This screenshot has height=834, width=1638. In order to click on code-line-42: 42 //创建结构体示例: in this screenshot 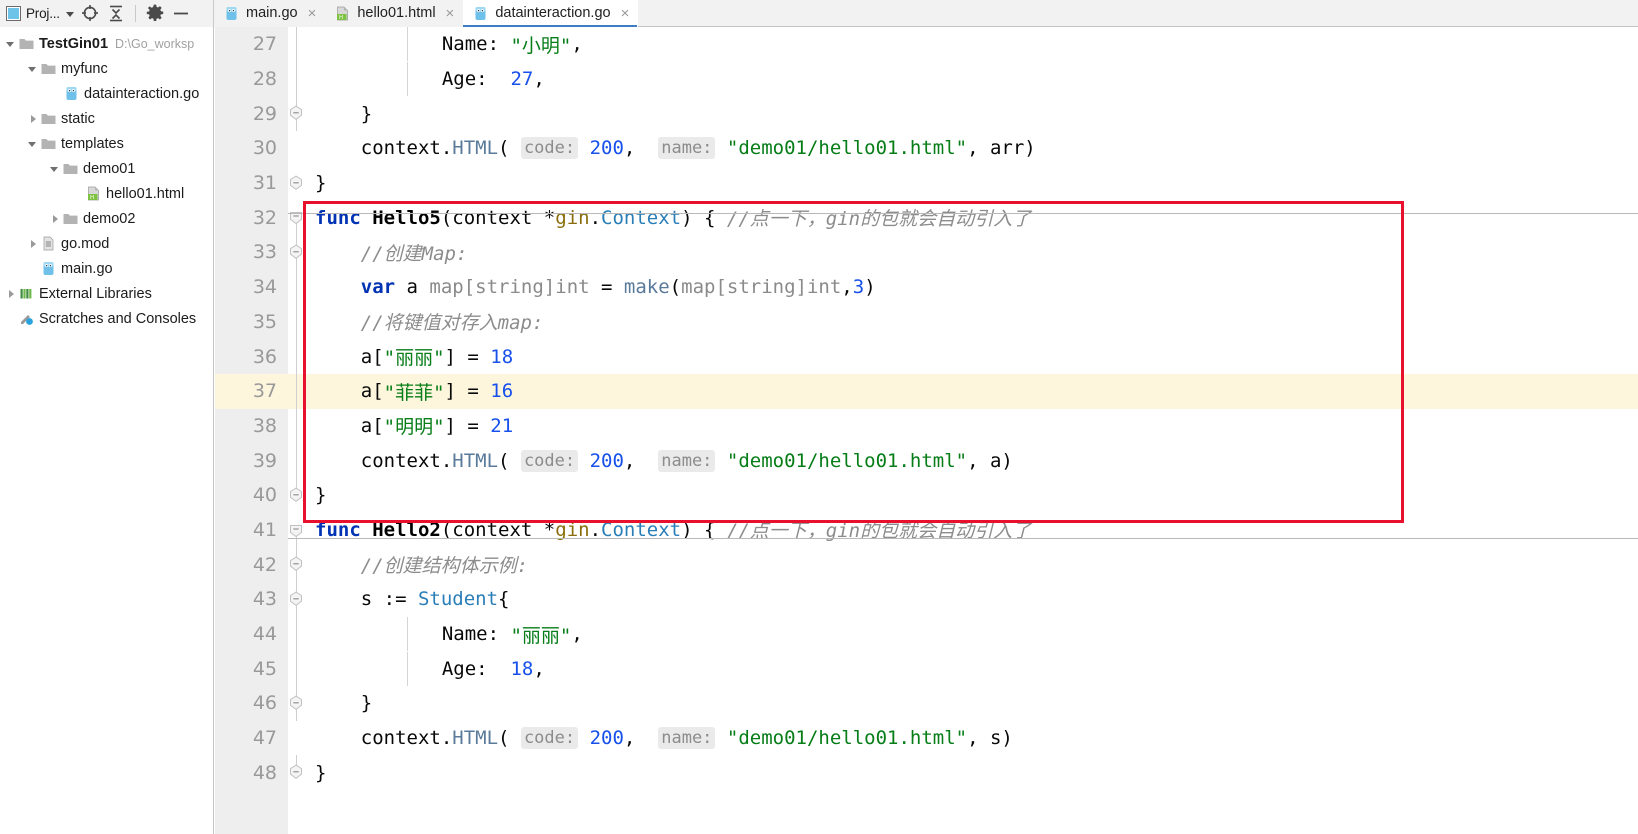, I will do `click(926, 564)`.